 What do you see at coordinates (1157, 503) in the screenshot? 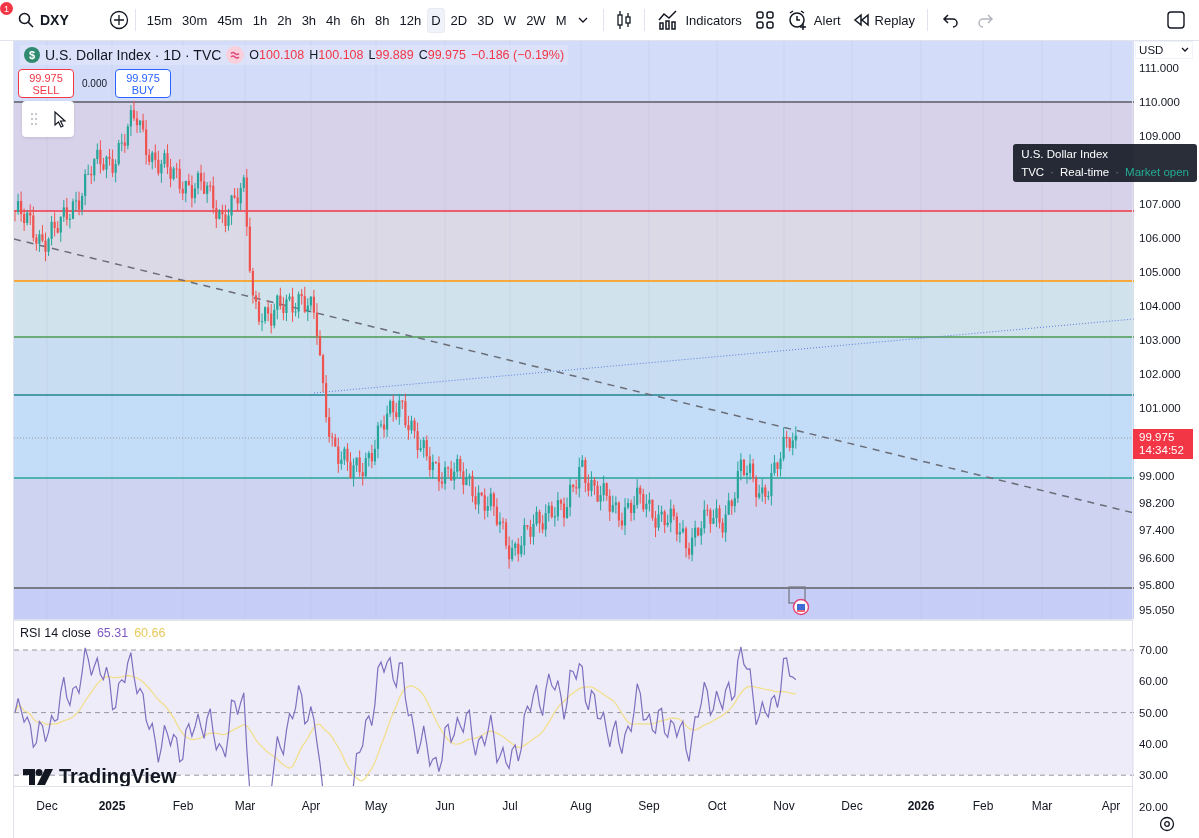
I see `price-axis-label: 98.200` at bounding box center [1157, 503].